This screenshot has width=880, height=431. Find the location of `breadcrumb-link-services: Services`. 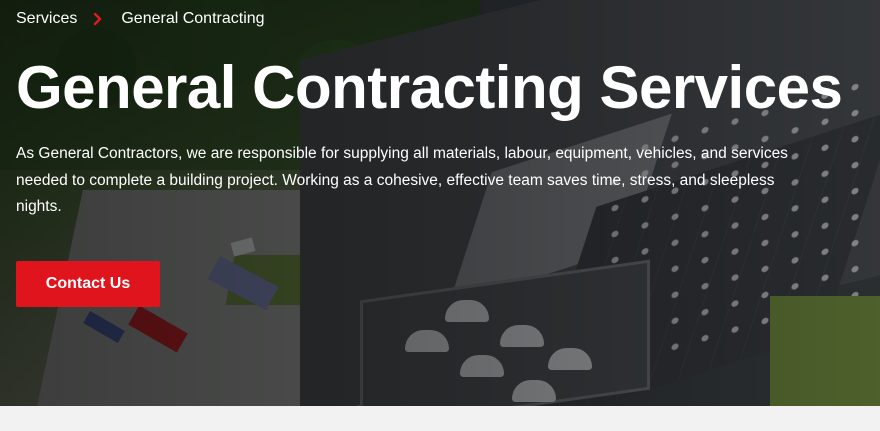

breadcrumb-link-services: Services is located at coordinates (46, 19).